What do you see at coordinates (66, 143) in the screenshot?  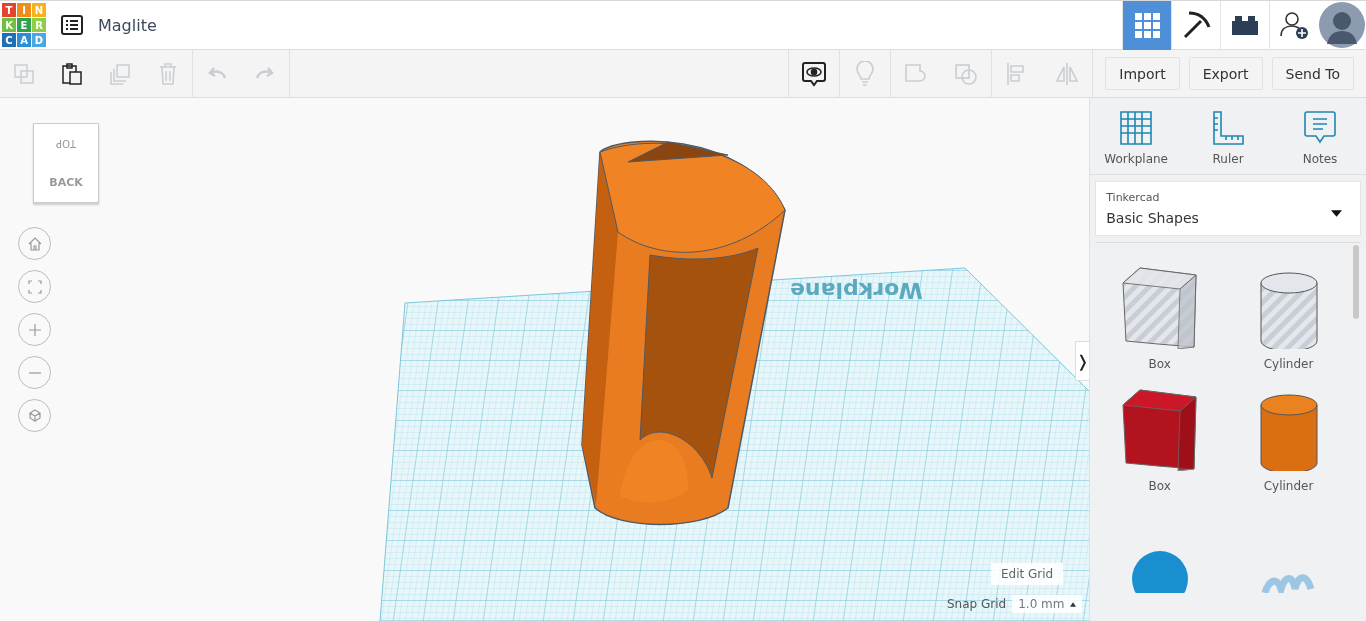 I see `cube-face-label: TOP` at bounding box center [66, 143].